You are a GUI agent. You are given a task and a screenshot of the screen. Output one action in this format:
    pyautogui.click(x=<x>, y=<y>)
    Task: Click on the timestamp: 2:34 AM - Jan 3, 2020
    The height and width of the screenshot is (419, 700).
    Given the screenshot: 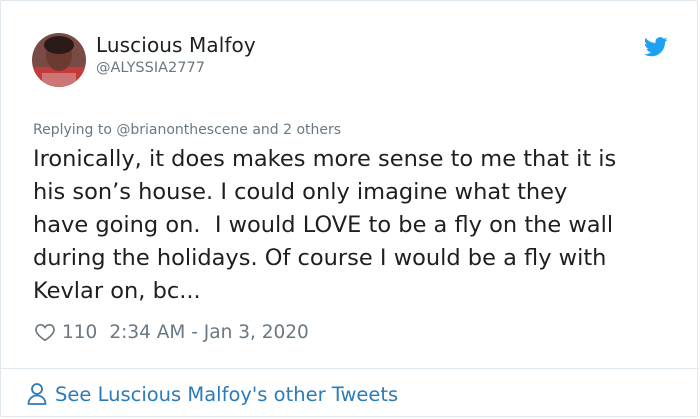 What is the action you would take?
    pyautogui.click(x=209, y=332)
    